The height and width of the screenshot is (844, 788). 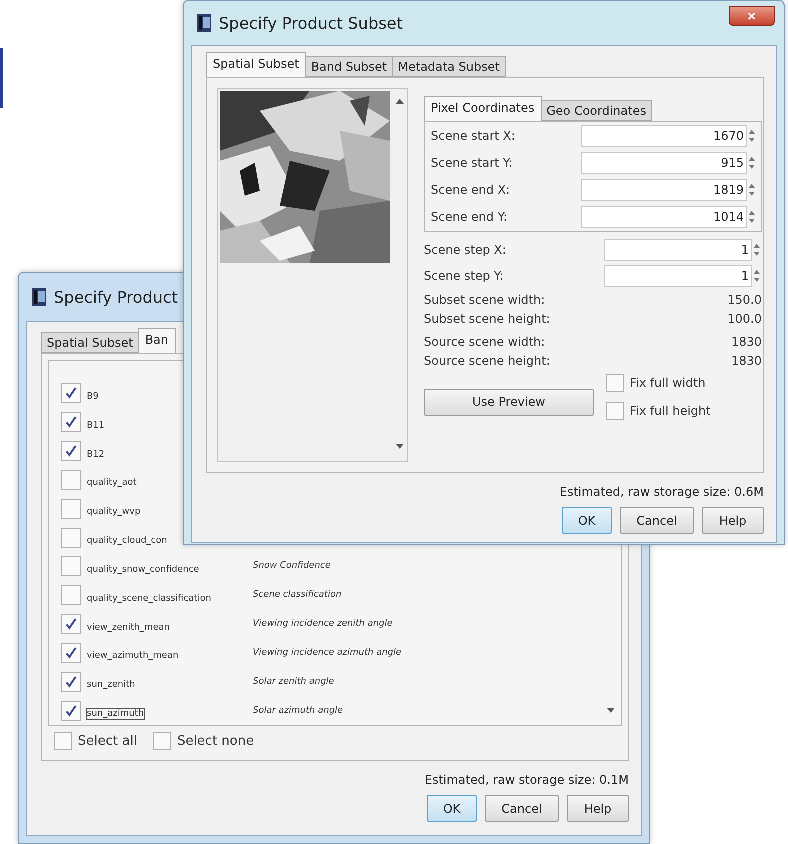 What do you see at coordinates (293, 681) in the screenshot?
I see `band-description: Solar zenith angle` at bounding box center [293, 681].